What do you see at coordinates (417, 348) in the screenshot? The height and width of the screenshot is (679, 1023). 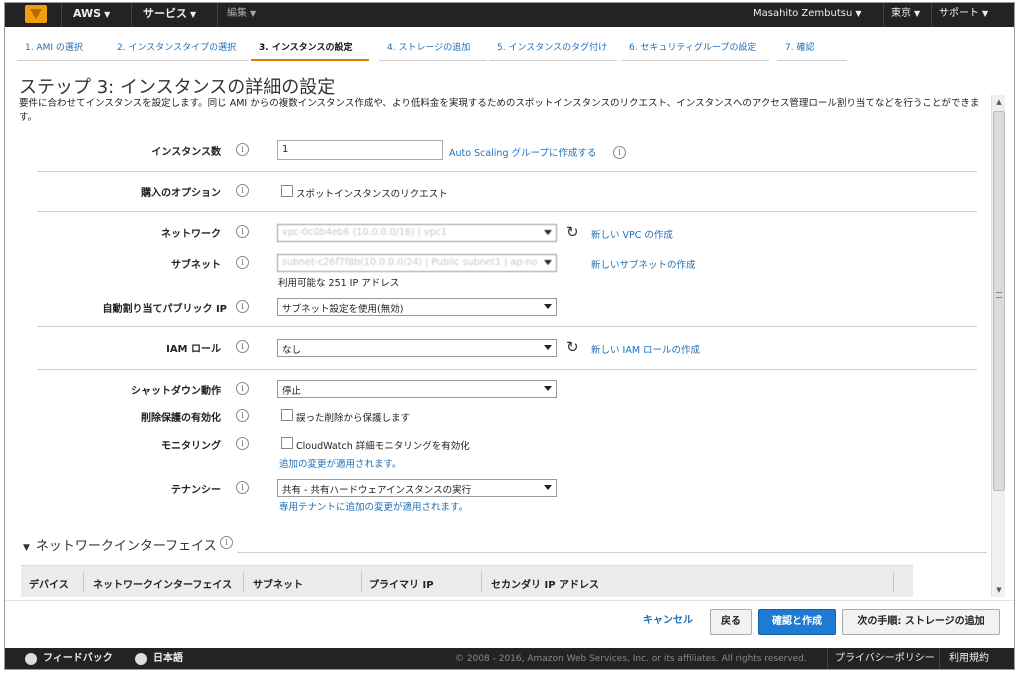 I see `iam-role-select: なし` at bounding box center [417, 348].